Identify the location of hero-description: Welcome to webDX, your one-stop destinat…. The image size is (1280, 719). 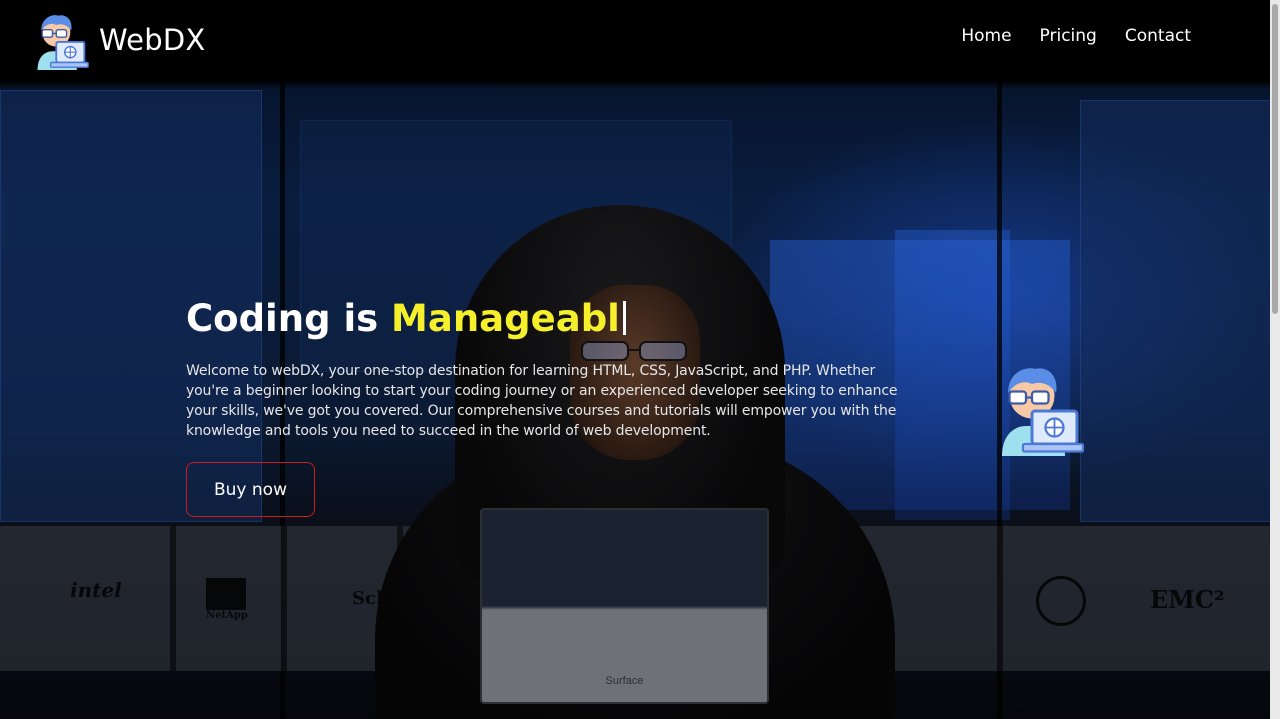
(542, 401).